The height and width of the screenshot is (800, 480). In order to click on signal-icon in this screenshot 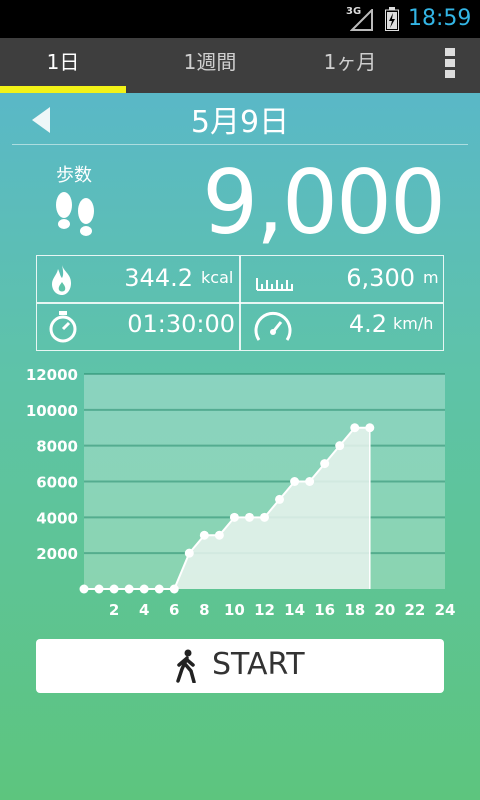, I will do `click(361, 20)`.